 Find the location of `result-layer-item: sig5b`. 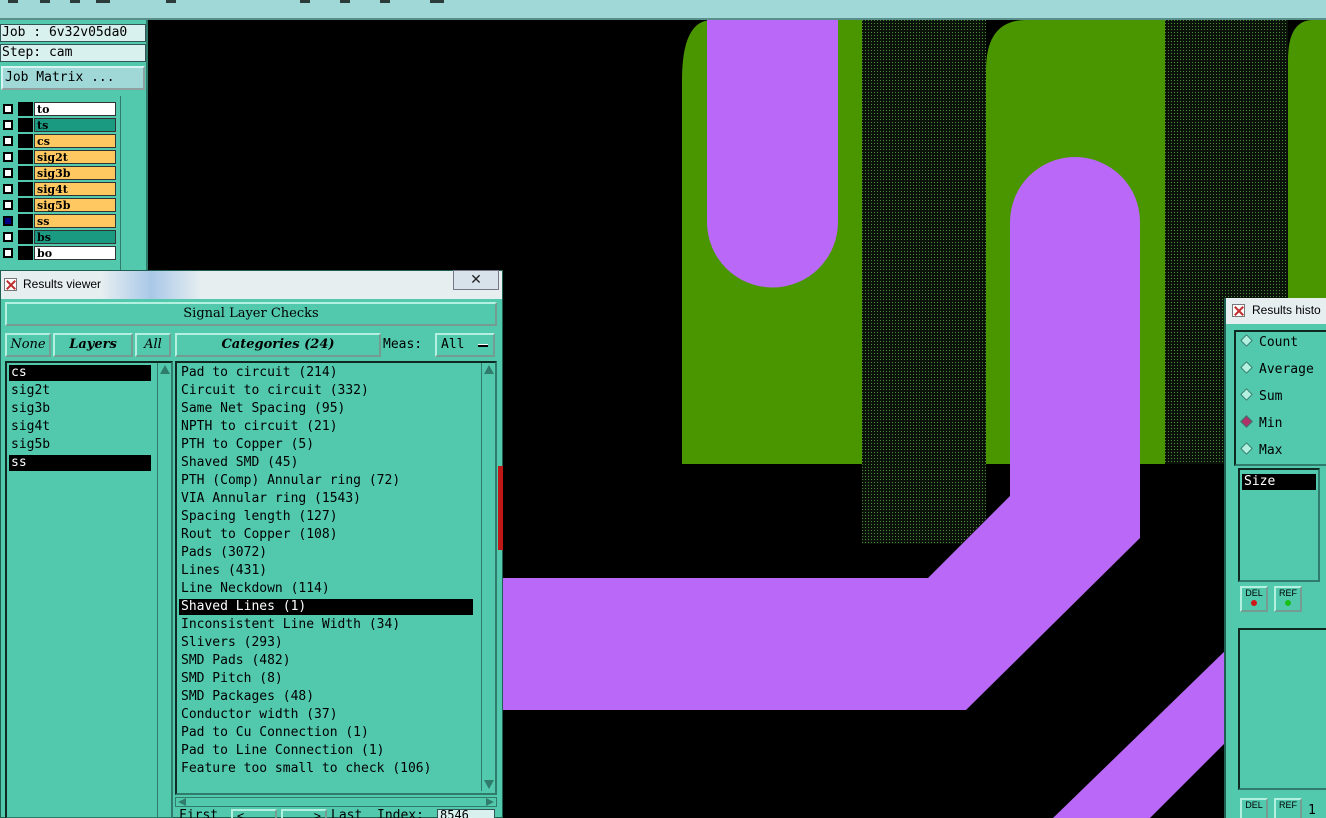

result-layer-item: sig5b is located at coordinates (80, 445).